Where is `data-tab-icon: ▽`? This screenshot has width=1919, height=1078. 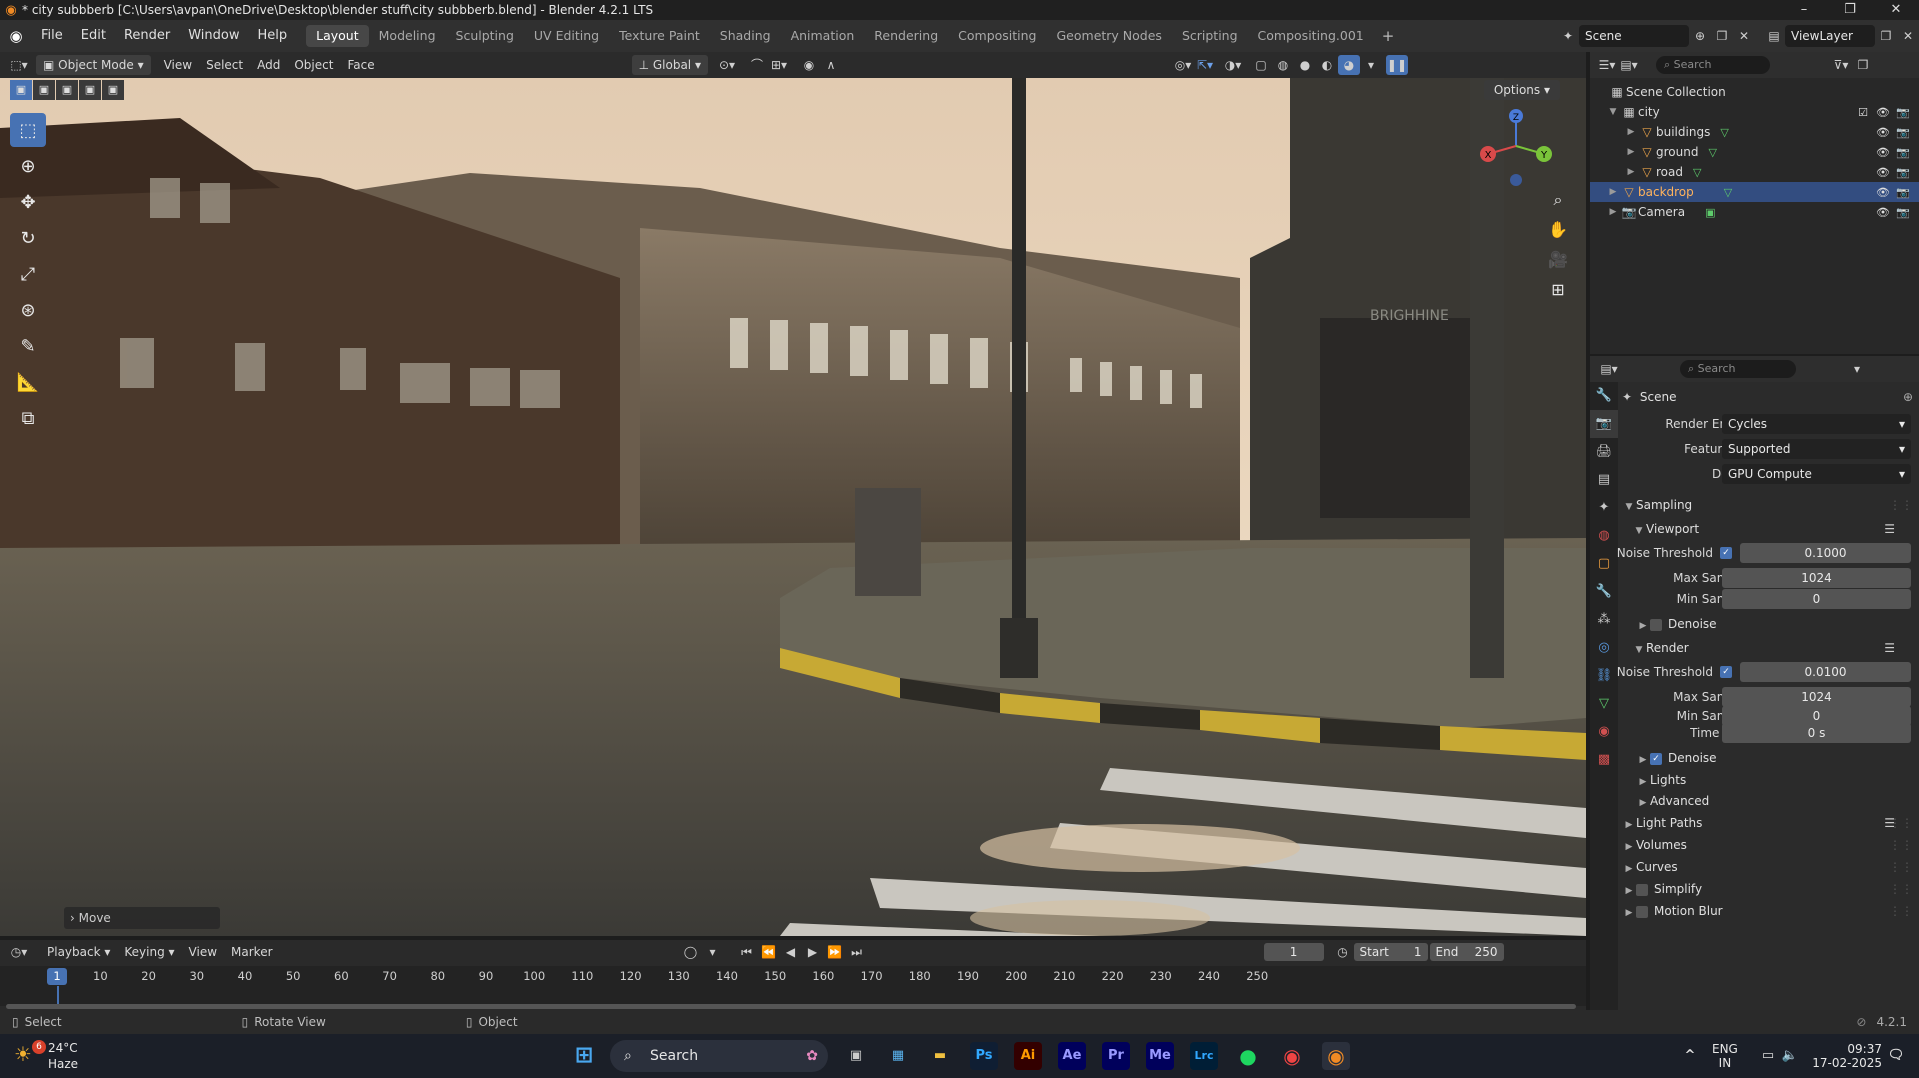 data-tab-icon: ▽ is located at coordinates (1604, 704).